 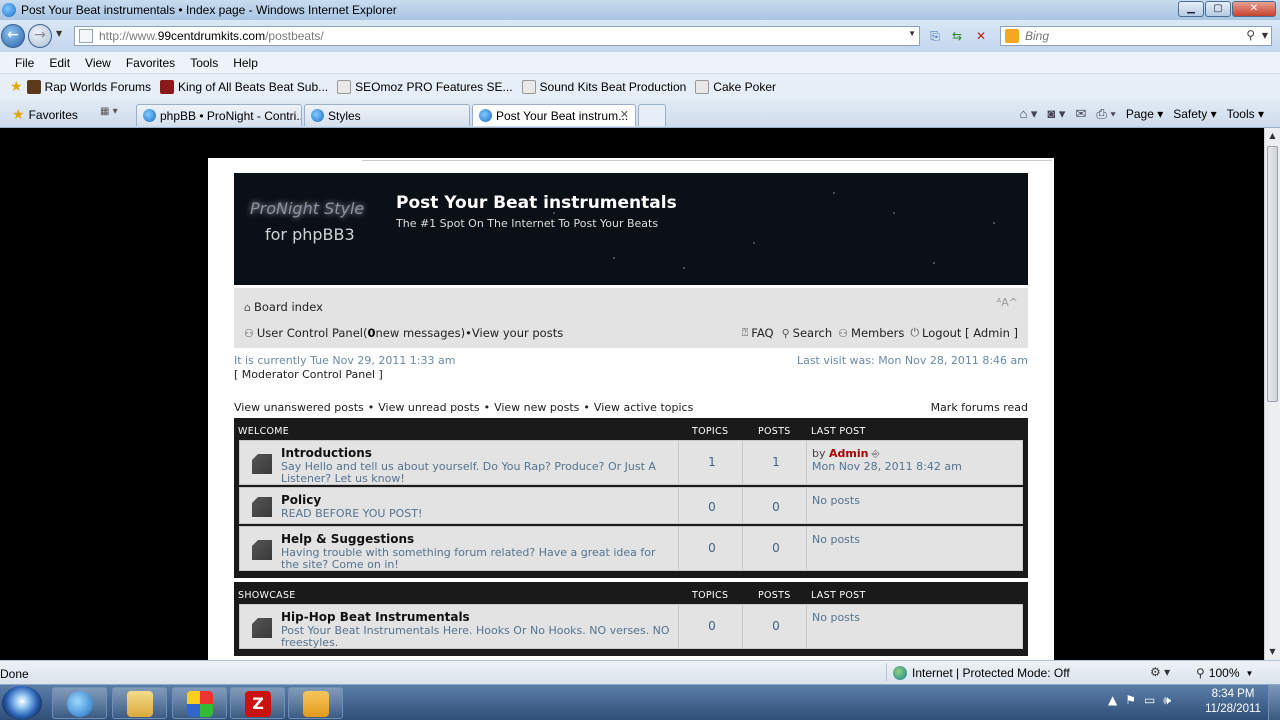 What do you see at coordinates (1233, 702) in the screenshot?
I see `clock: 8:34 PM 11/28/2011` at bounding box center [1233, 702].